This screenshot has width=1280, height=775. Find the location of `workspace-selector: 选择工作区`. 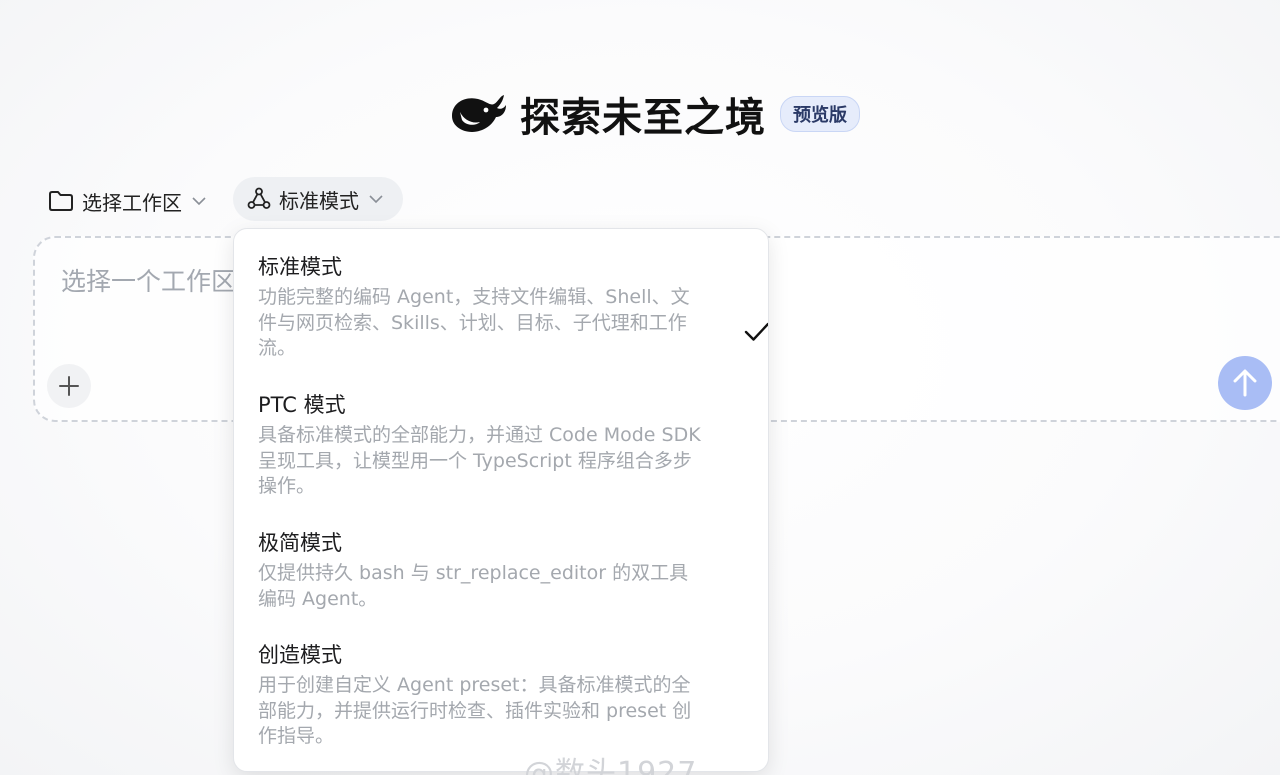

workspace-selector: 选择工作区 is located at coordinates (127, 201).